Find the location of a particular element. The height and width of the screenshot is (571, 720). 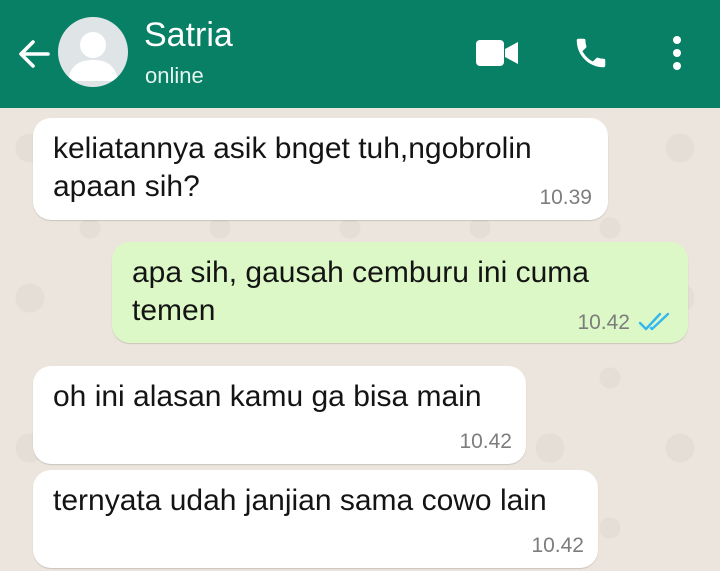

video-camera-icon is located at coordinates (497, 53).